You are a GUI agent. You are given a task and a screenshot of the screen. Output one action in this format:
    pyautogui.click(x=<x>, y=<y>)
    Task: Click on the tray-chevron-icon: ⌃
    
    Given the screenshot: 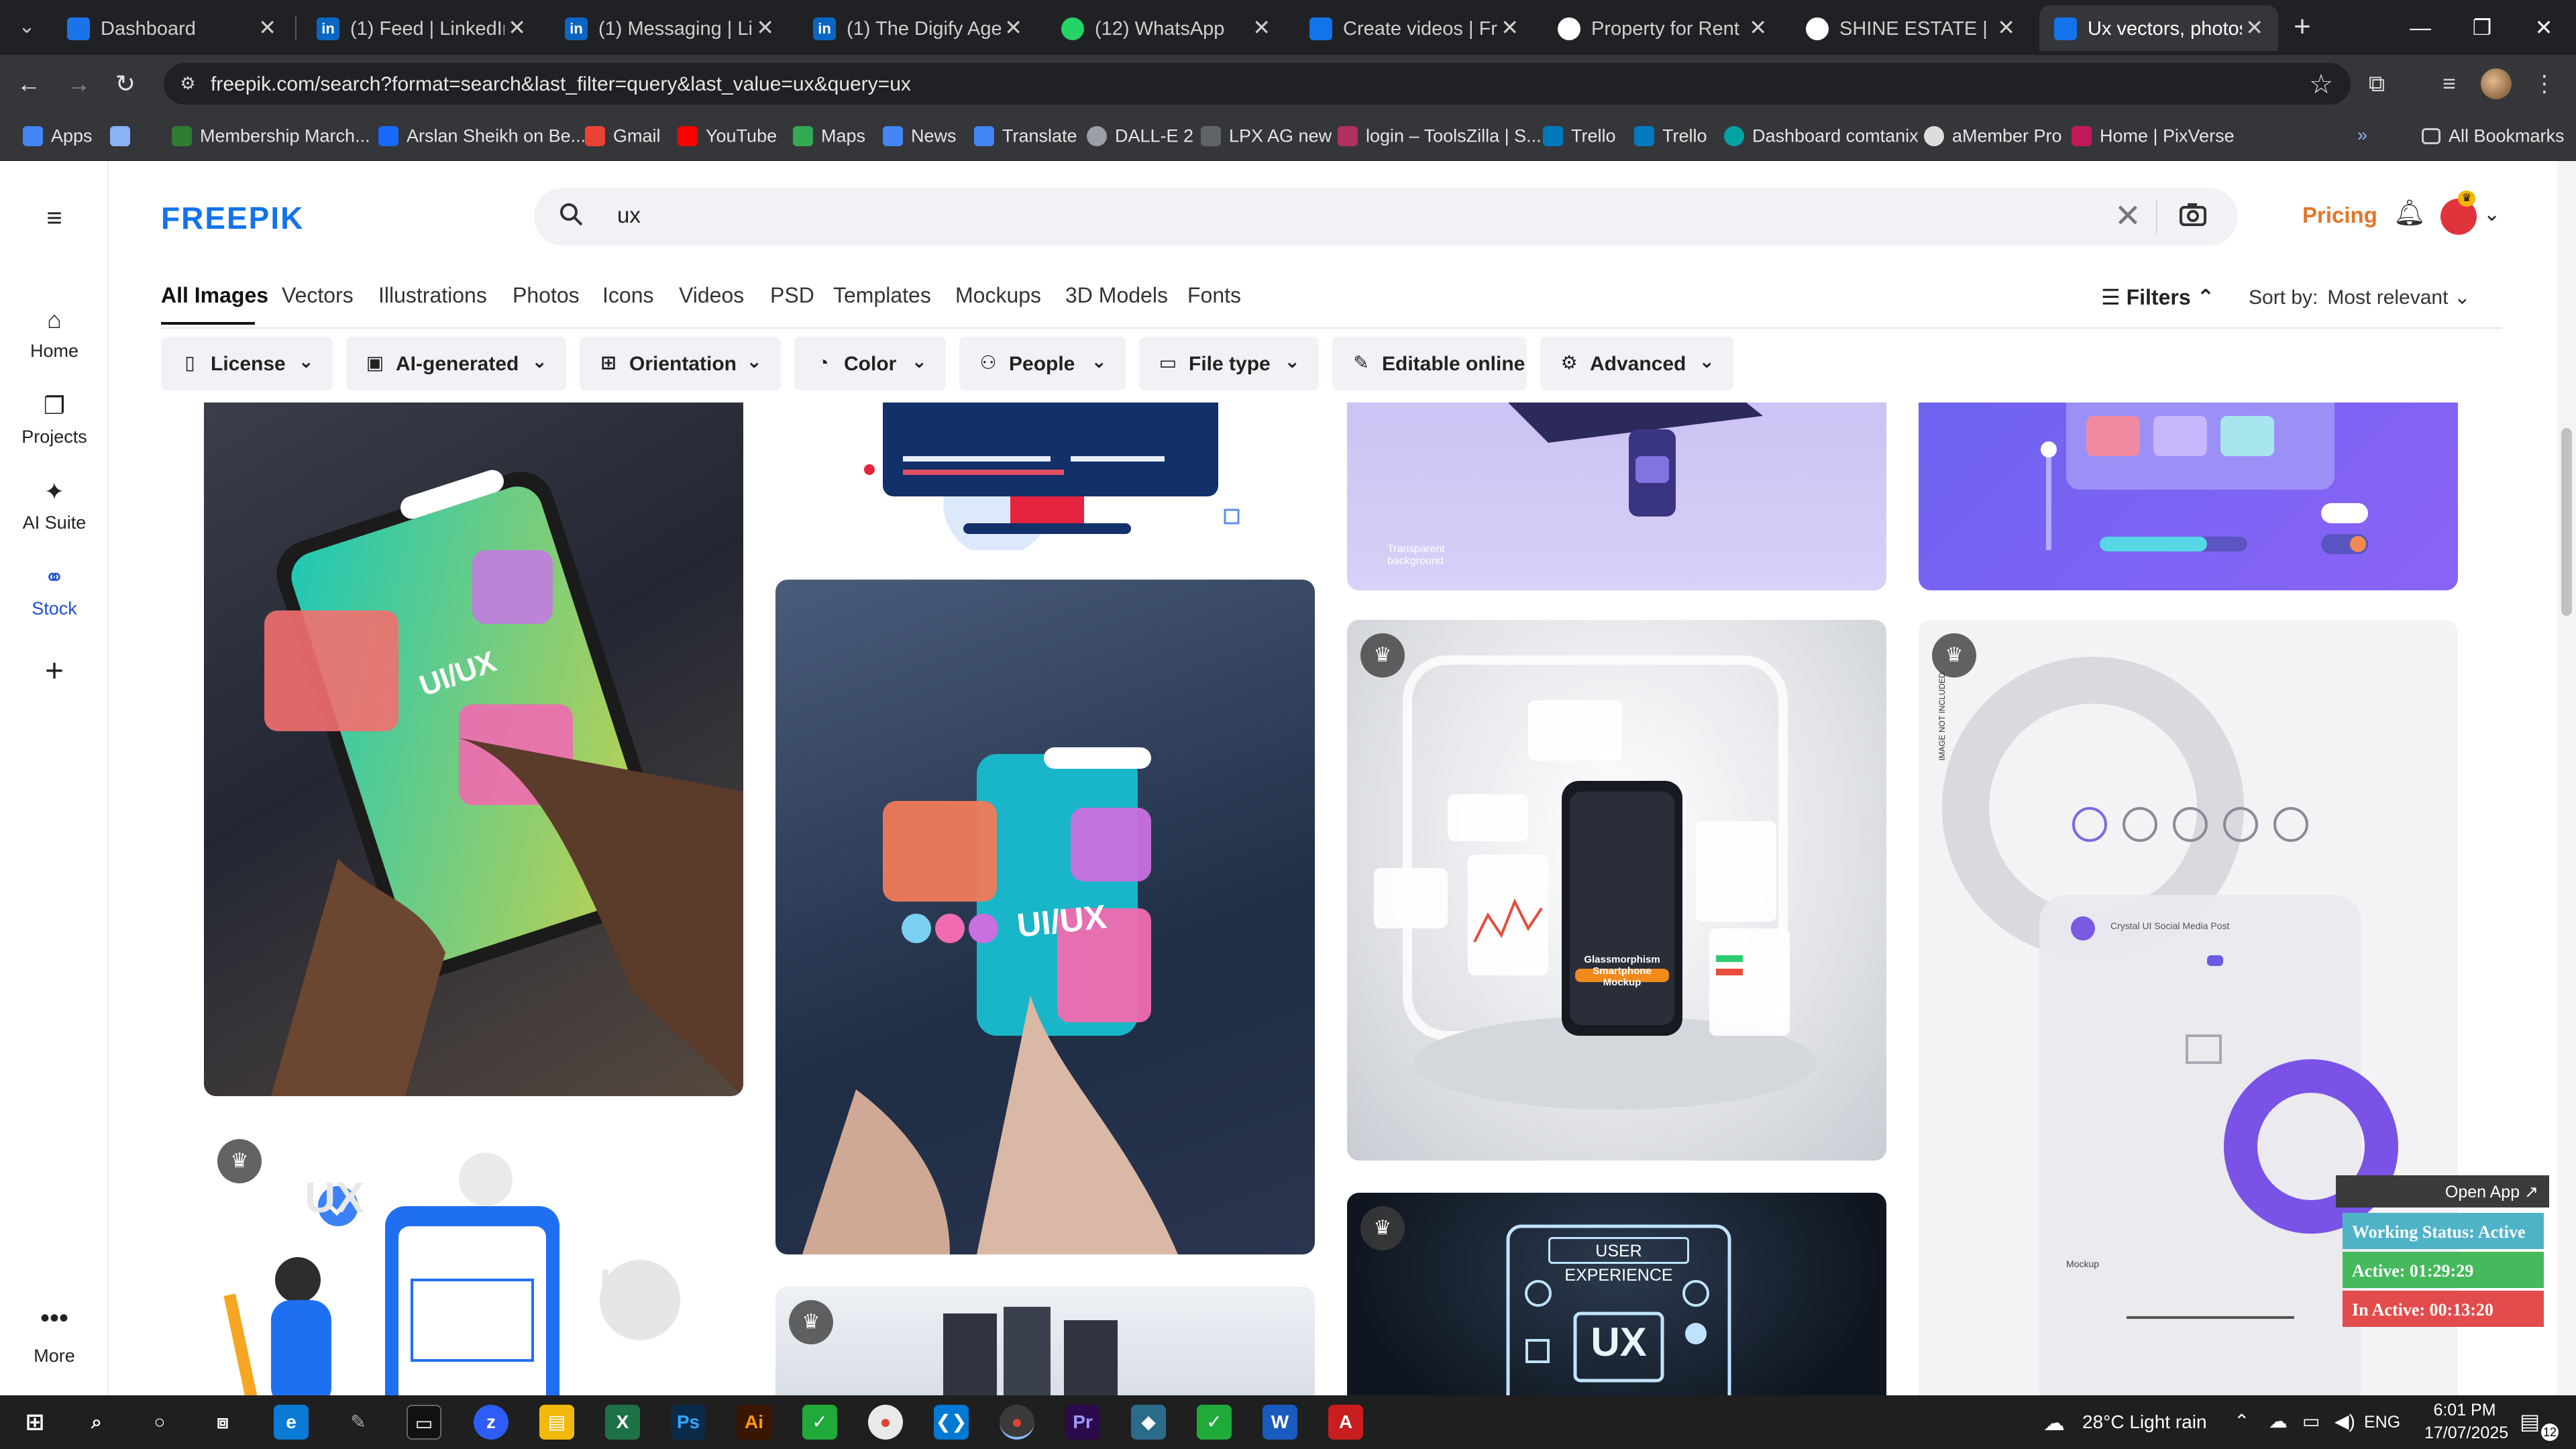 What is the action you would take?
    pyautogui.click(x=2241, y=1421)
    